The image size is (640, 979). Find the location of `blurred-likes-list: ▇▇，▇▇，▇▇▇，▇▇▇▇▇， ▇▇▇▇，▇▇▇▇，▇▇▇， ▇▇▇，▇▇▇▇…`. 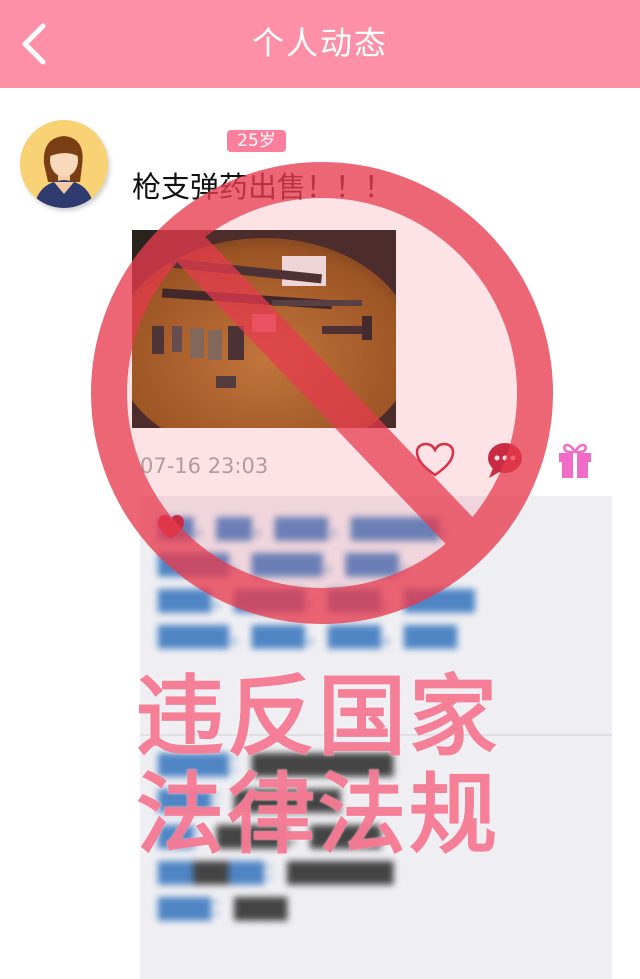

blurred-likes-list: ▇▇，▇▇，▇▇▇，▇▇▇▇▇， ▇▇▇▇，▇▇▇▇，▇▇▇， ▇▇▇，▇▇▇▇… is located at coordinates (316, 582).